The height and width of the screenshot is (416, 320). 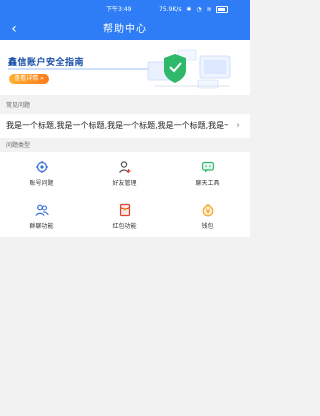 I want to click on safety-guide-banner: 鑫信账户安全指南 查看详情 », so click(x=125, y=67).